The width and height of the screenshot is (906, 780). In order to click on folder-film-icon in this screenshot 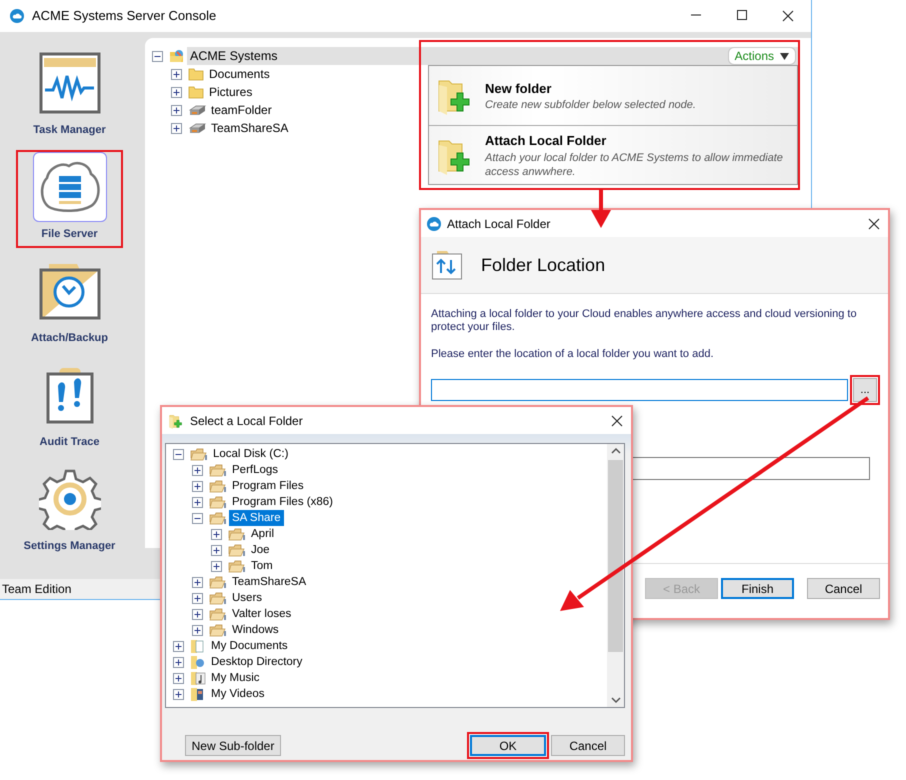, I will do `click(198, 694)`.